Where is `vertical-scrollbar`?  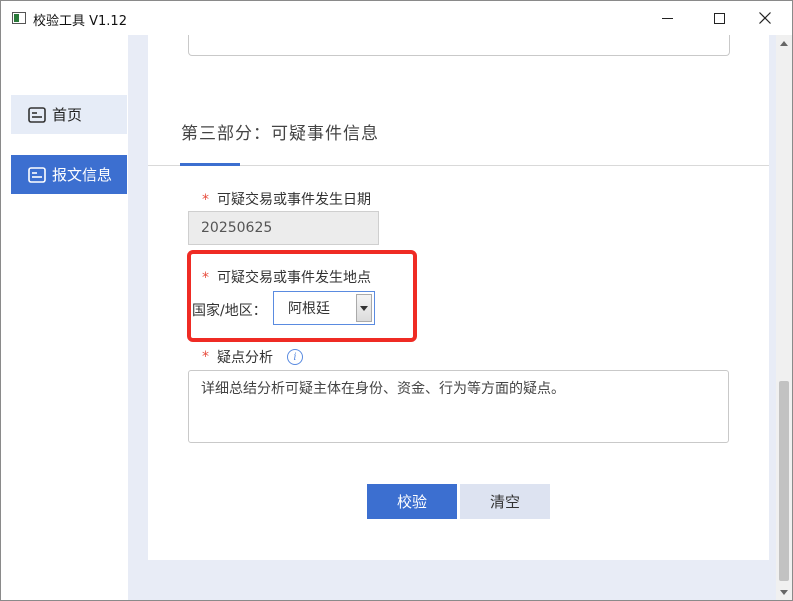 vertical-scrollbar is located at coordinates (784, 317).